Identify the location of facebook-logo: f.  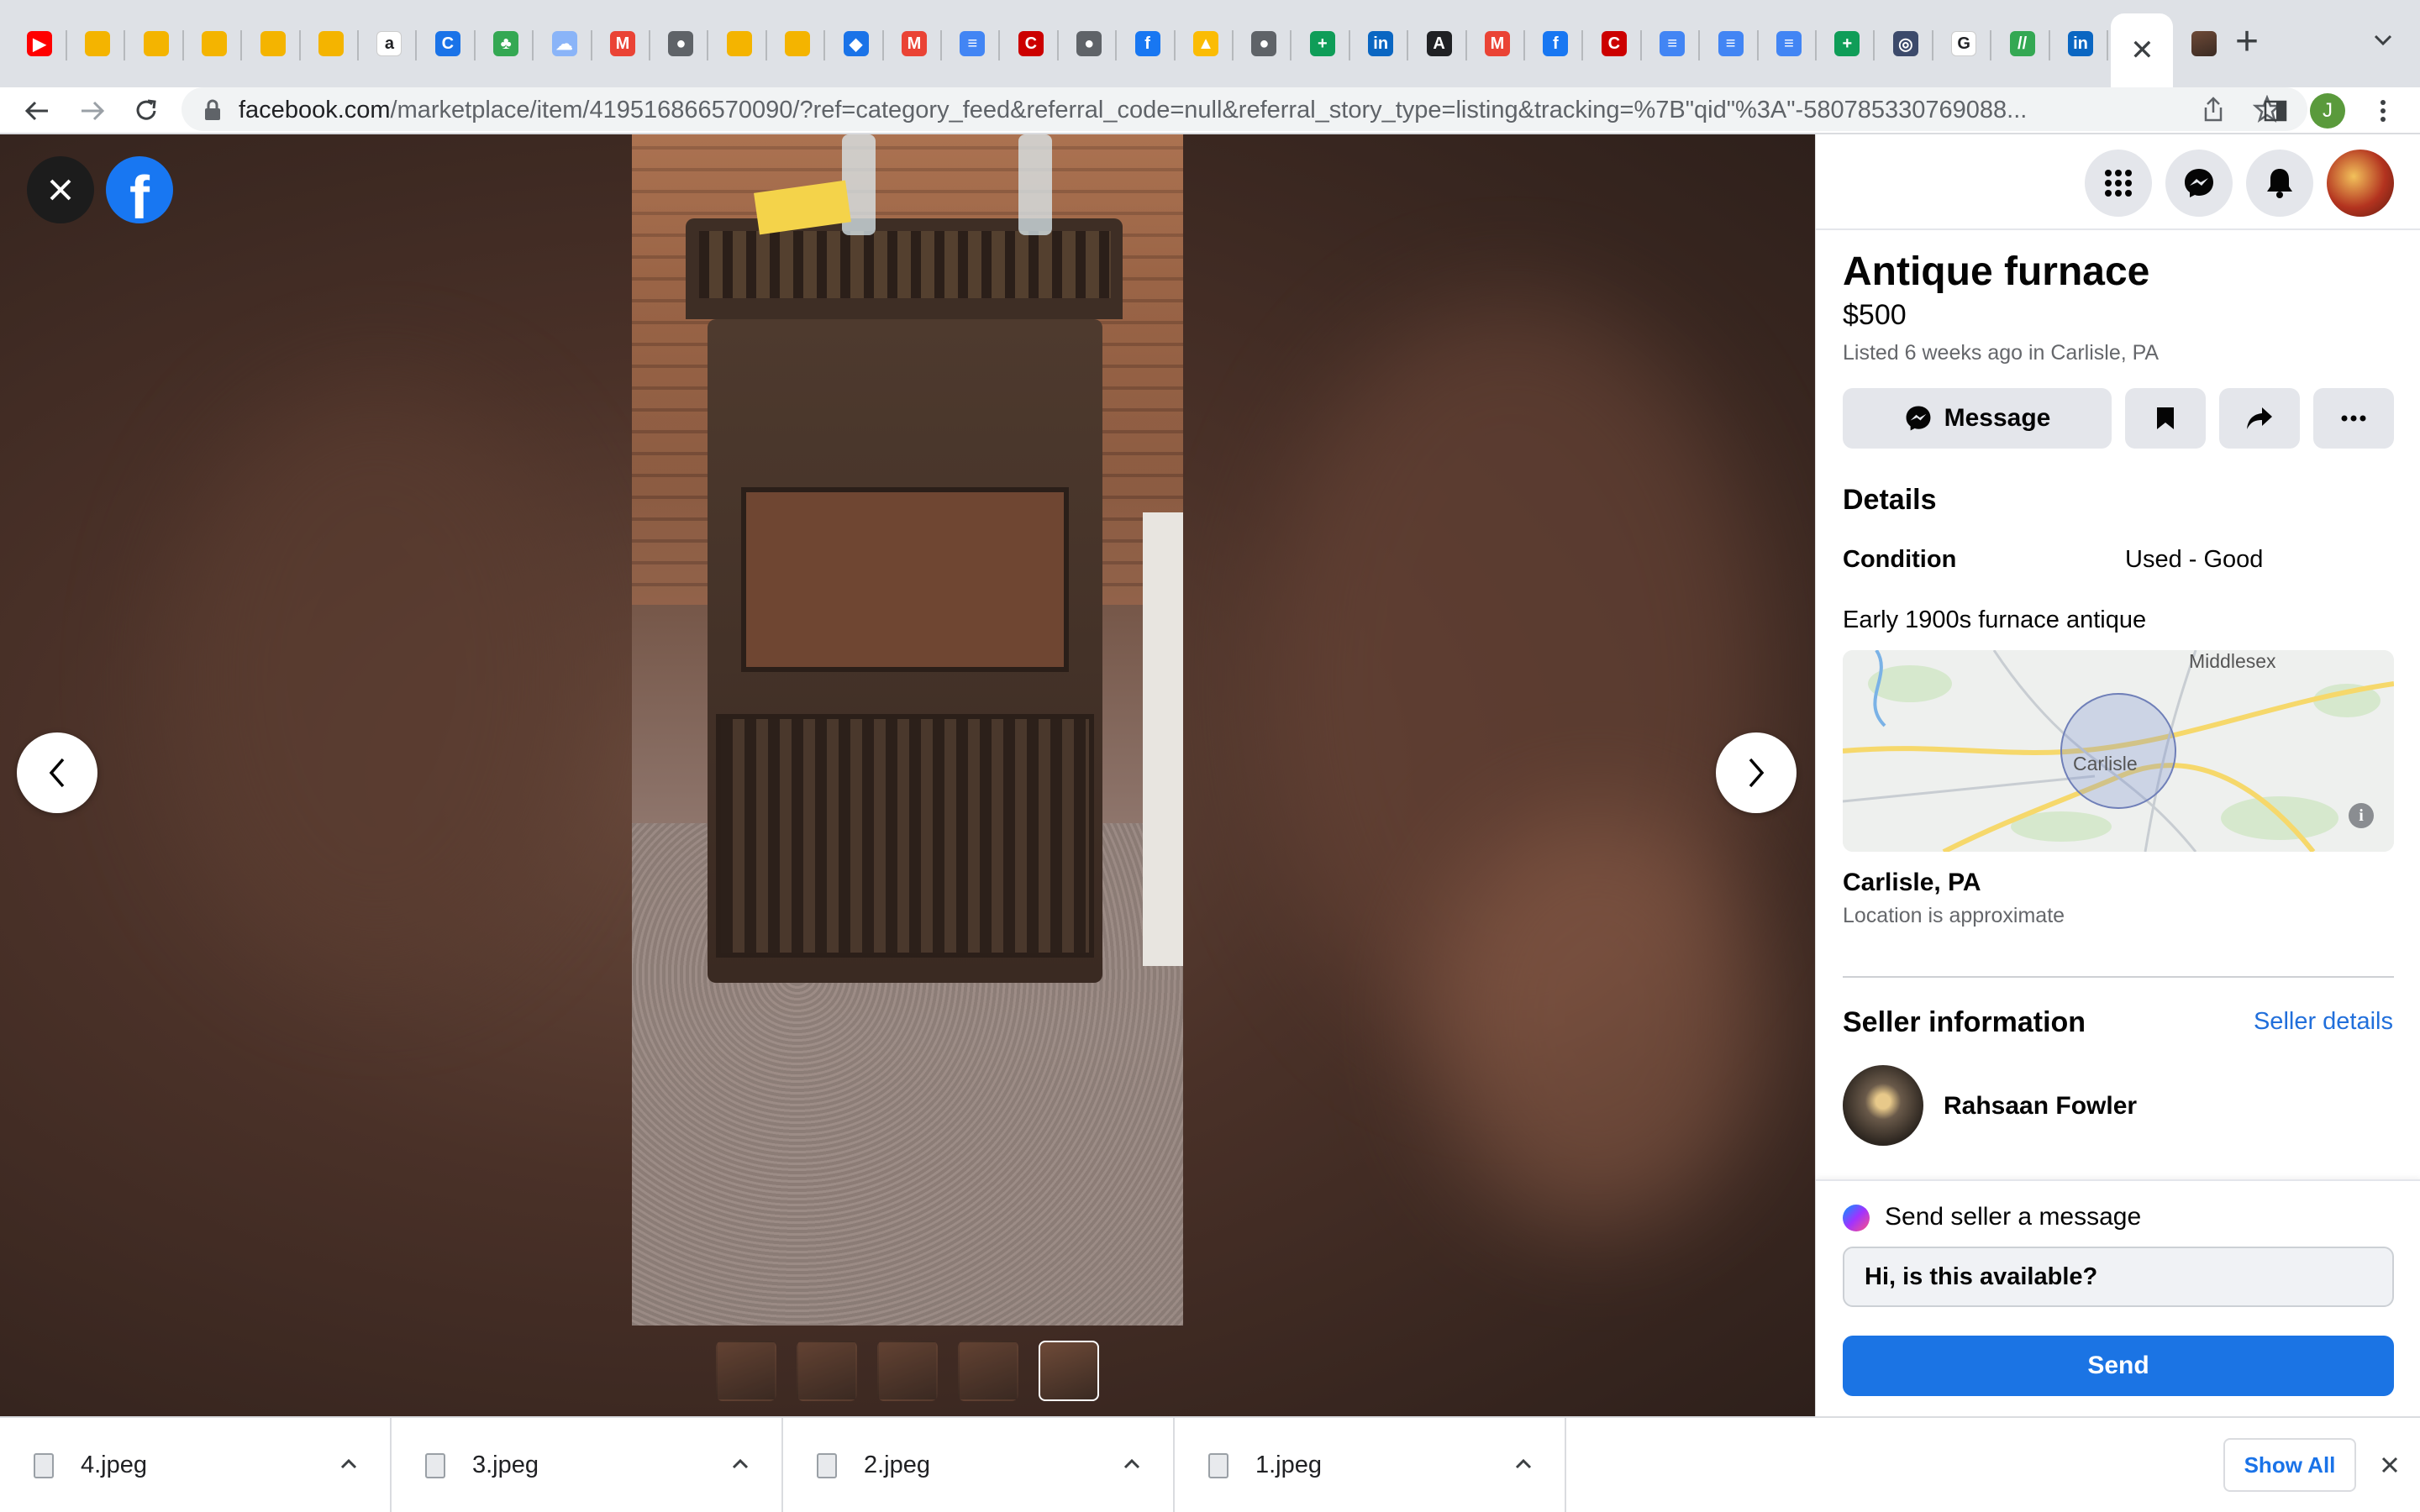
(139, 189).